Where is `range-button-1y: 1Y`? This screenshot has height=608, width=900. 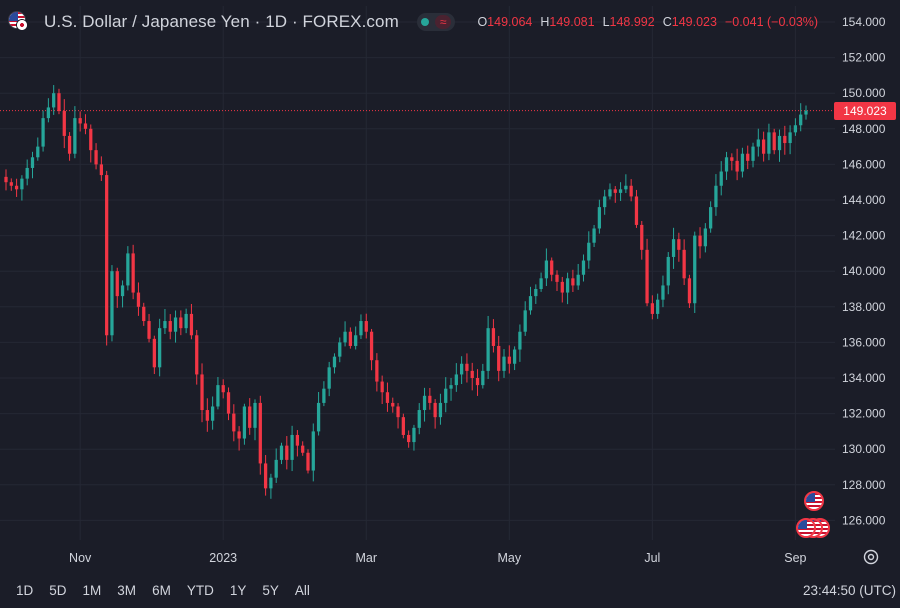 range-button-1y: 1Y is located at coordinates (238, 590).